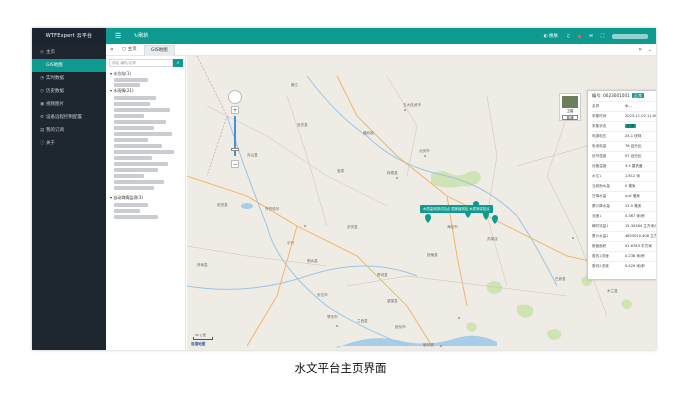 The height and width of the screenshot is (400, 681). I want to click on info-row-value: 97 百分比, so click(633, 156).